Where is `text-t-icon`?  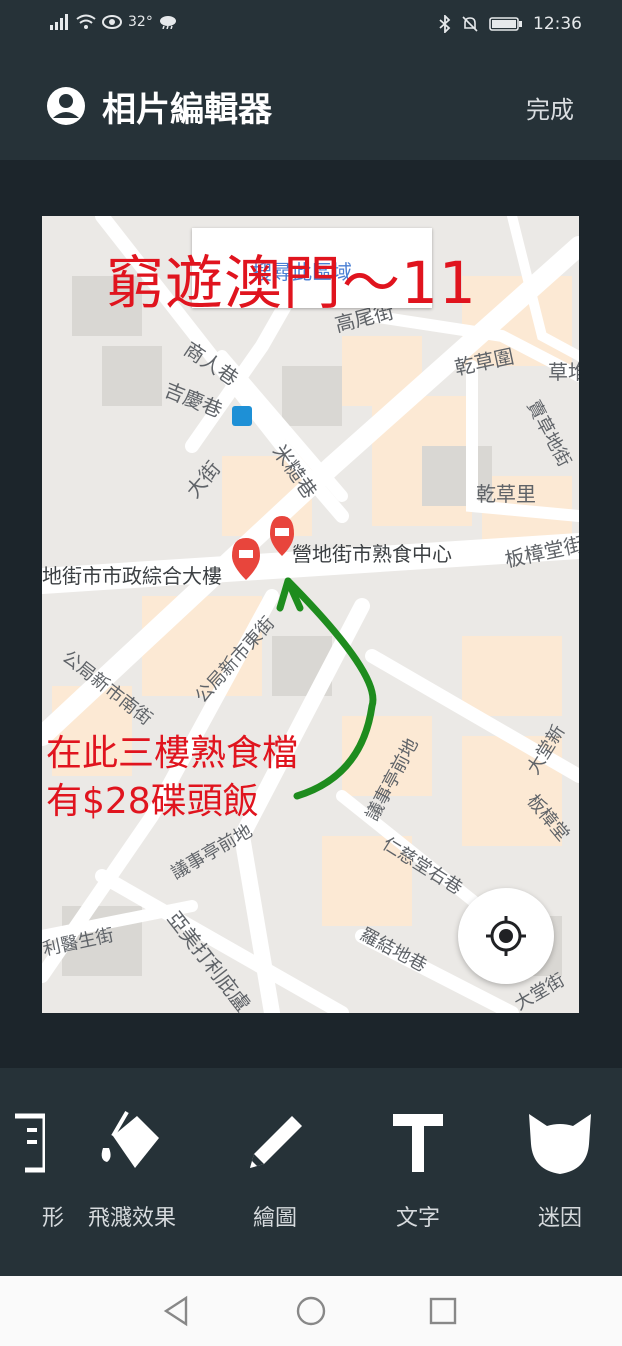
text-t-icon is located at coordinates (418, 1143).